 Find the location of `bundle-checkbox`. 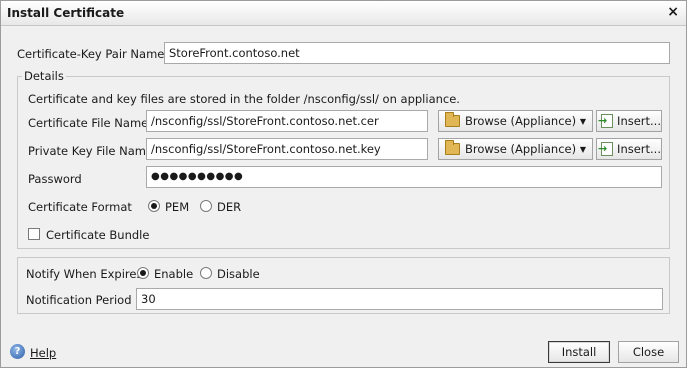

bundle-checkbox is located at coordinates (34, 234).